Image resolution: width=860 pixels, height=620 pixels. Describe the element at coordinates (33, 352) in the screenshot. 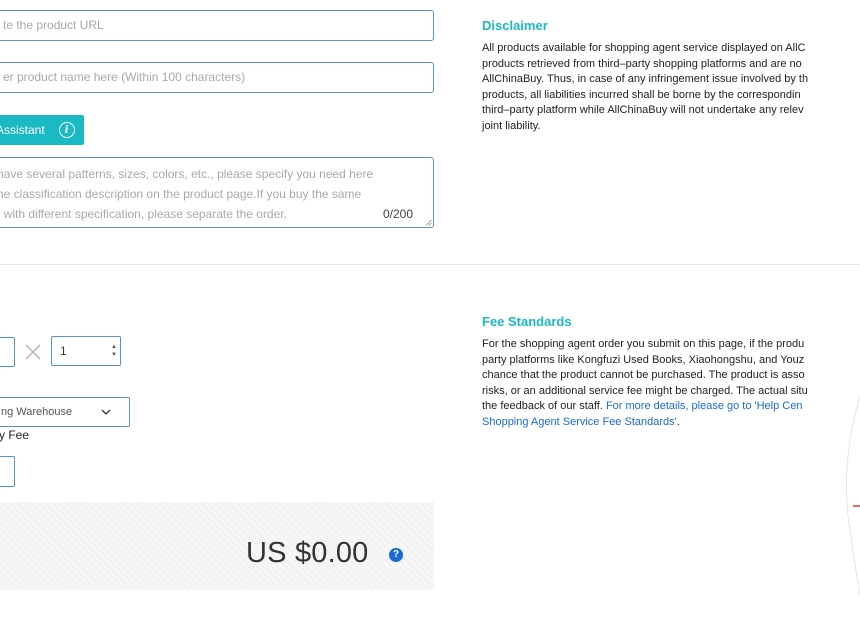

I see `multiply-icon` at that location.